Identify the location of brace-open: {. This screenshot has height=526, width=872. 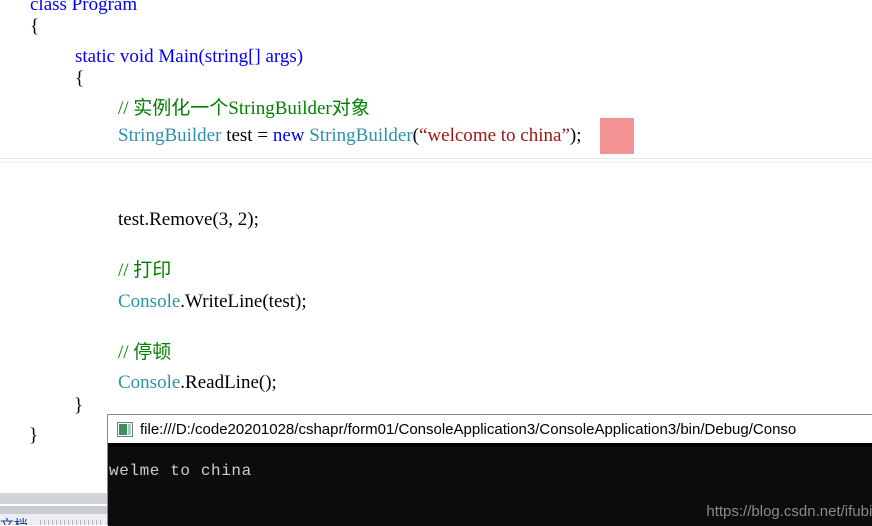
(35, 26).